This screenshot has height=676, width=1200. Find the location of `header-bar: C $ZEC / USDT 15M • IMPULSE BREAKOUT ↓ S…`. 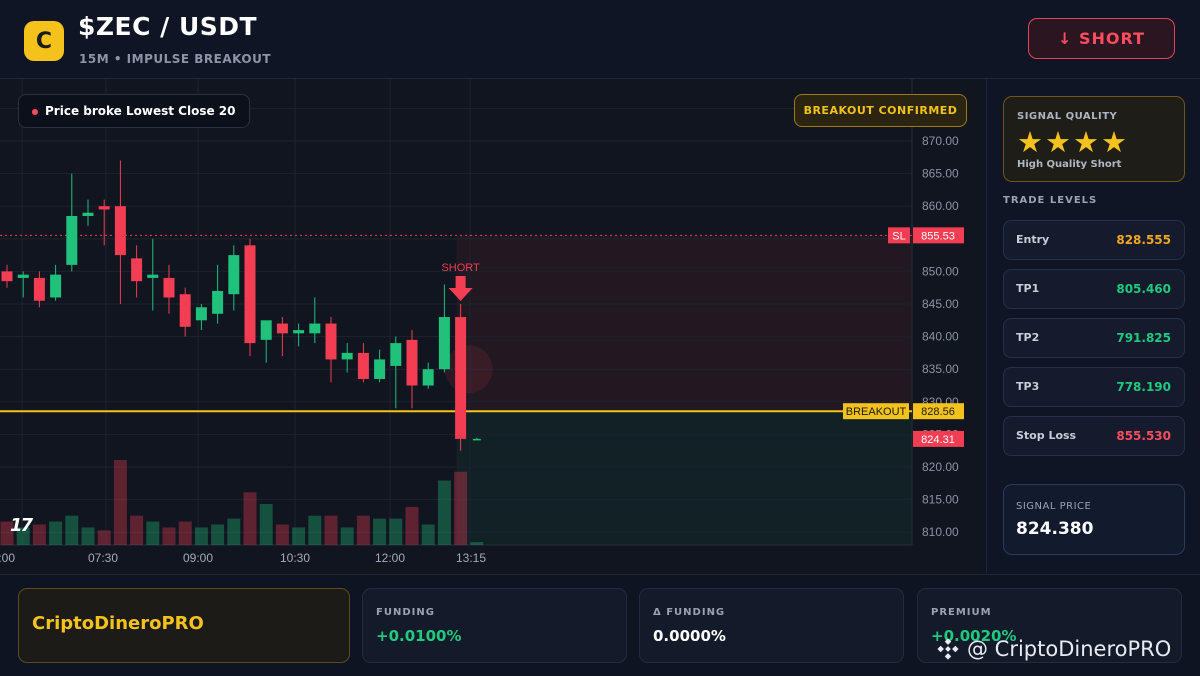

header-bar: C $ZEC / USDT 15M • IMPULSE BREAKOUT ↓ S… is located at coordinates (600, 39).